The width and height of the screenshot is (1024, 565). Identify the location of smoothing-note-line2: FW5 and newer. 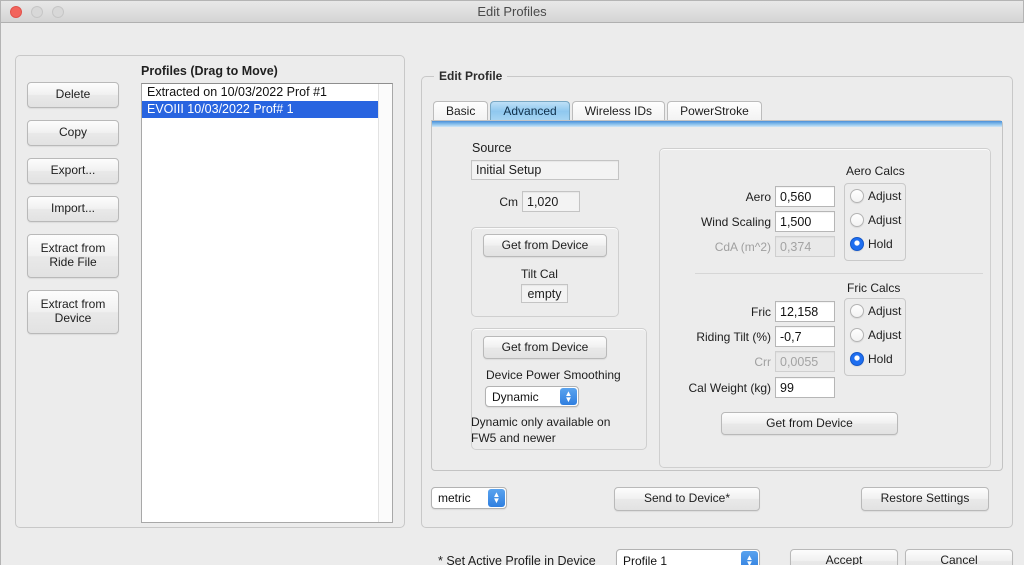
(513, 438).